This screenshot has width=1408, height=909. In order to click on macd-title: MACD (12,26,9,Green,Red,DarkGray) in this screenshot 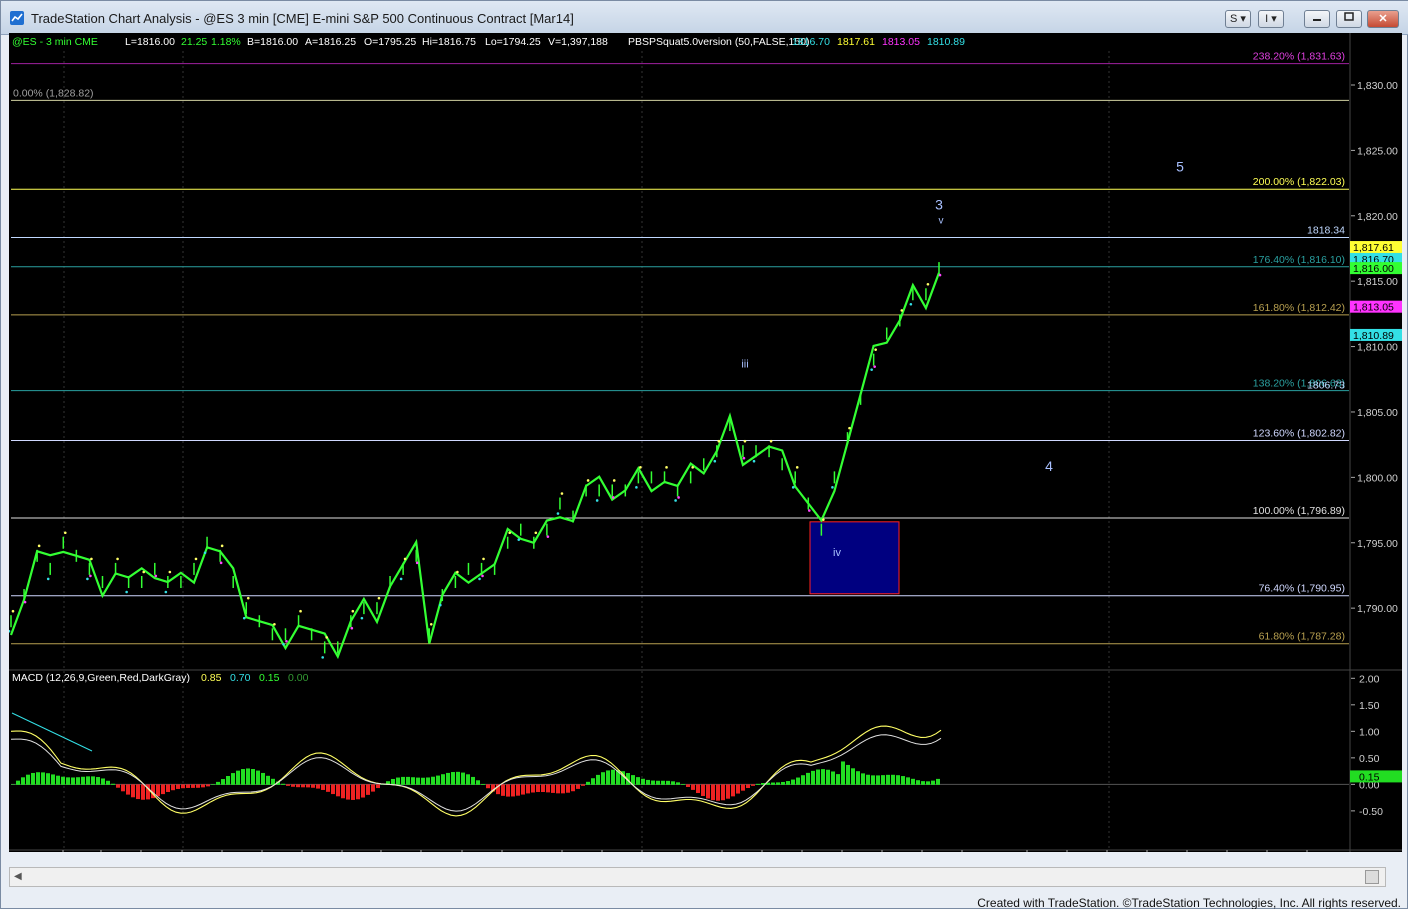, I will do `click(101, 678)`.